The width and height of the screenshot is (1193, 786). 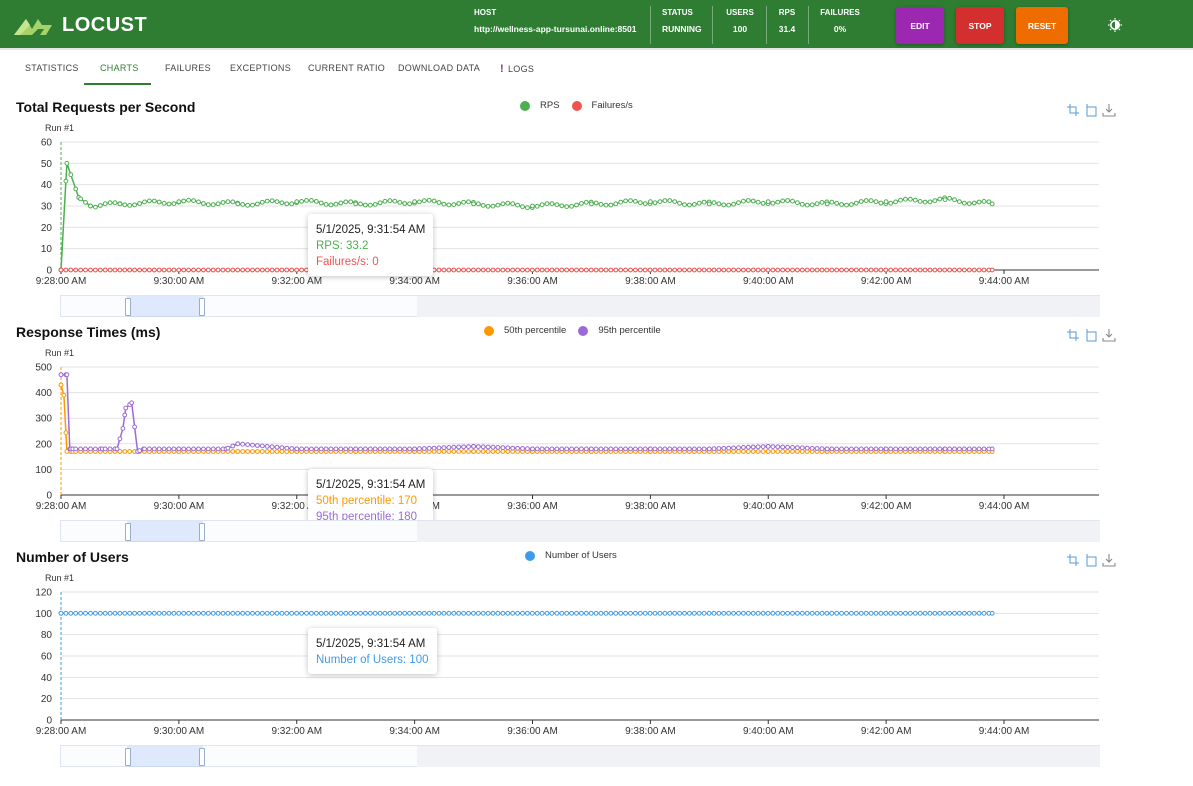 I want to click on x-tick-label: 9:42:00 AM, so click(x=886, y=731).